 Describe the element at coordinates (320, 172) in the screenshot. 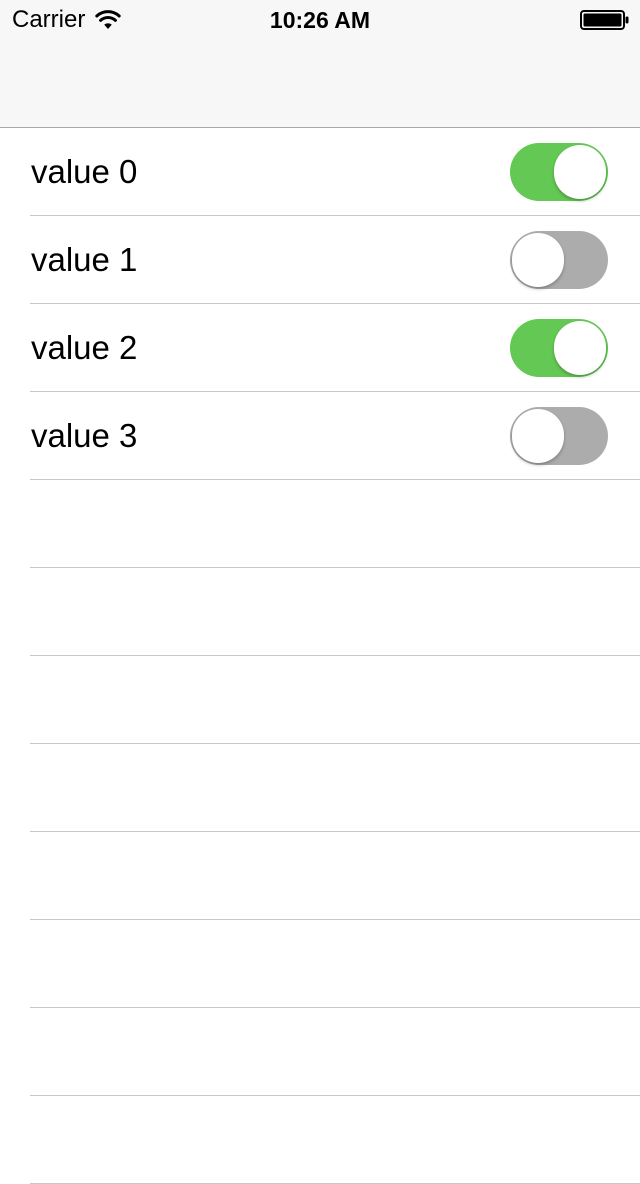

I see `list-item: value 0` at that location.